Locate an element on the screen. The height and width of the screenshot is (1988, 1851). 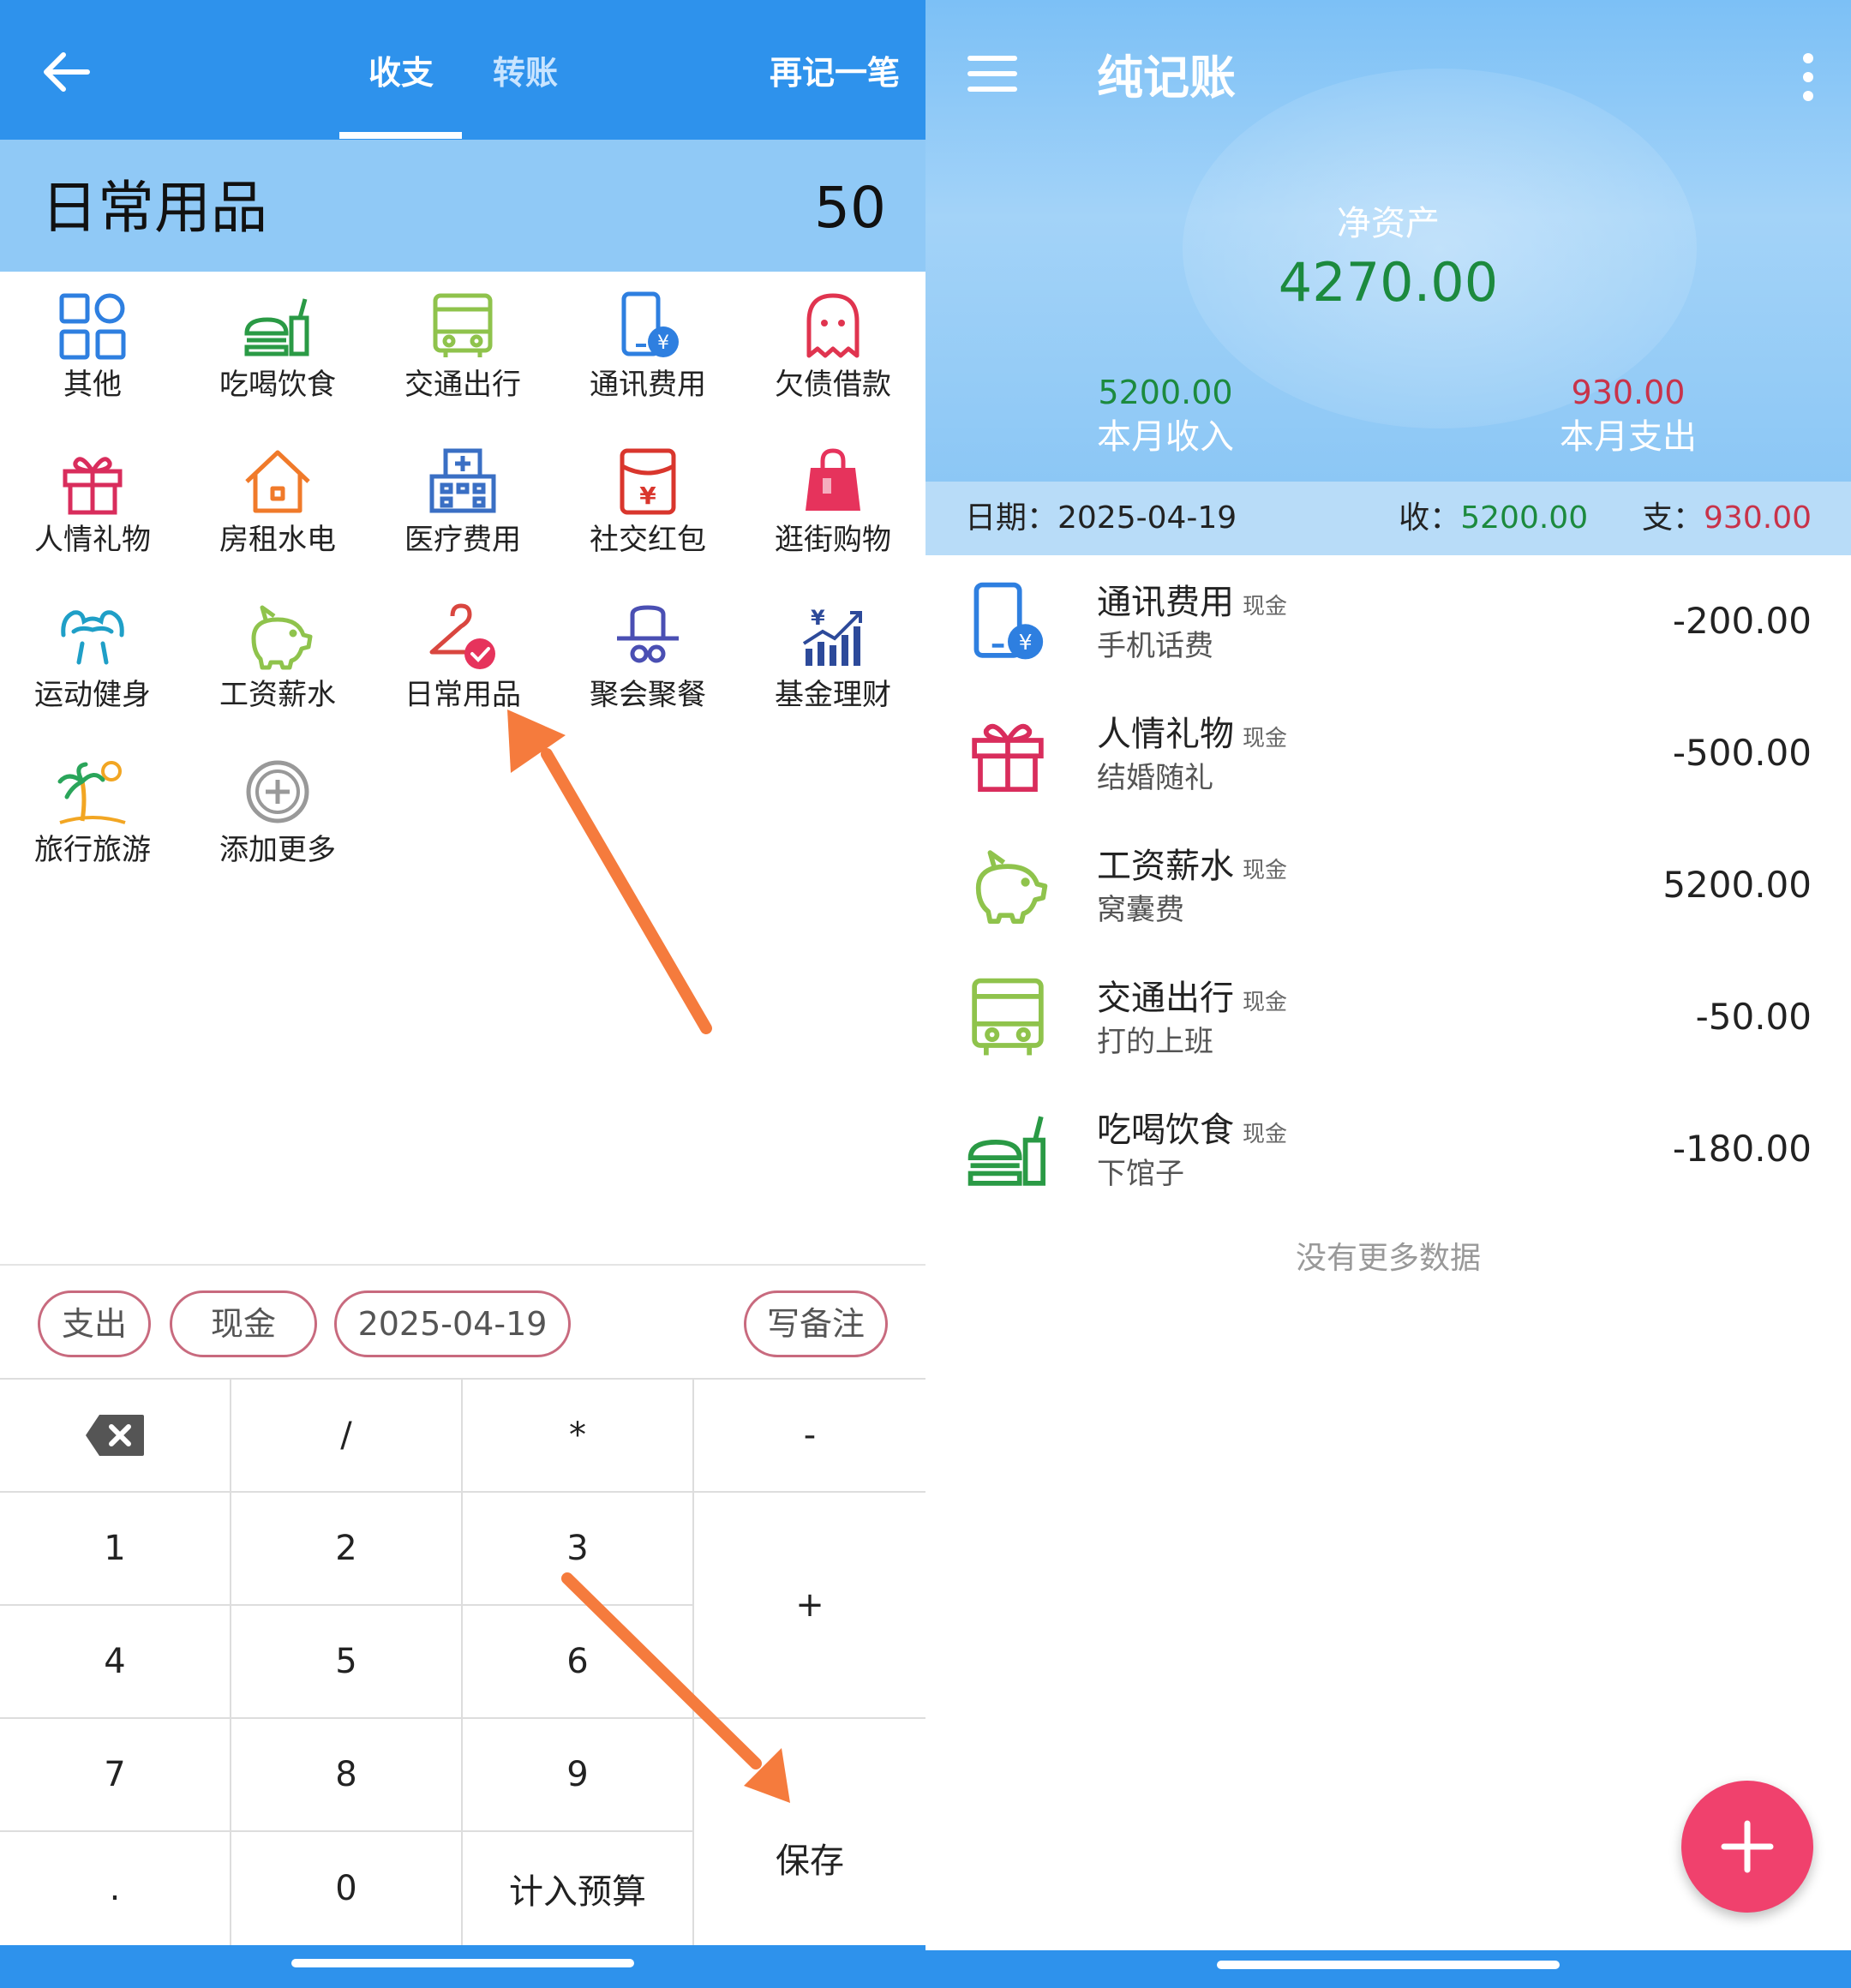
transaction-row: 工资薪水 现金 窝囊费 5200.00 is located at coordinates (1388, 885).